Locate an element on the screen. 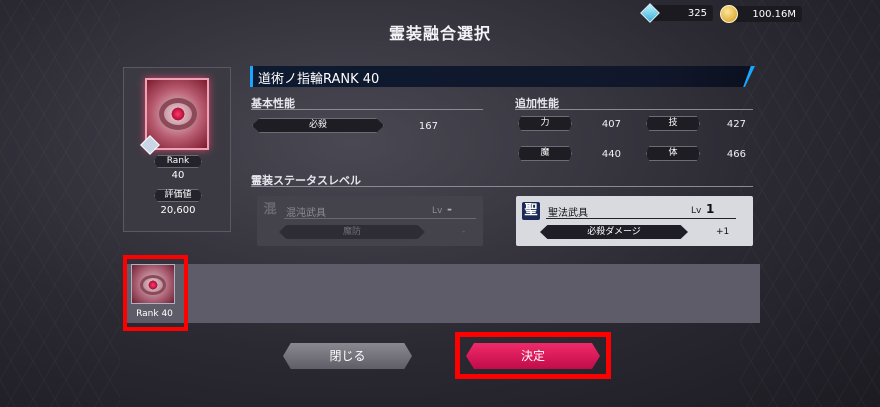 The height and width of the screenshot is (407, 880). chaos-kanji-icon: 混 is located at coordinates (270, 209).